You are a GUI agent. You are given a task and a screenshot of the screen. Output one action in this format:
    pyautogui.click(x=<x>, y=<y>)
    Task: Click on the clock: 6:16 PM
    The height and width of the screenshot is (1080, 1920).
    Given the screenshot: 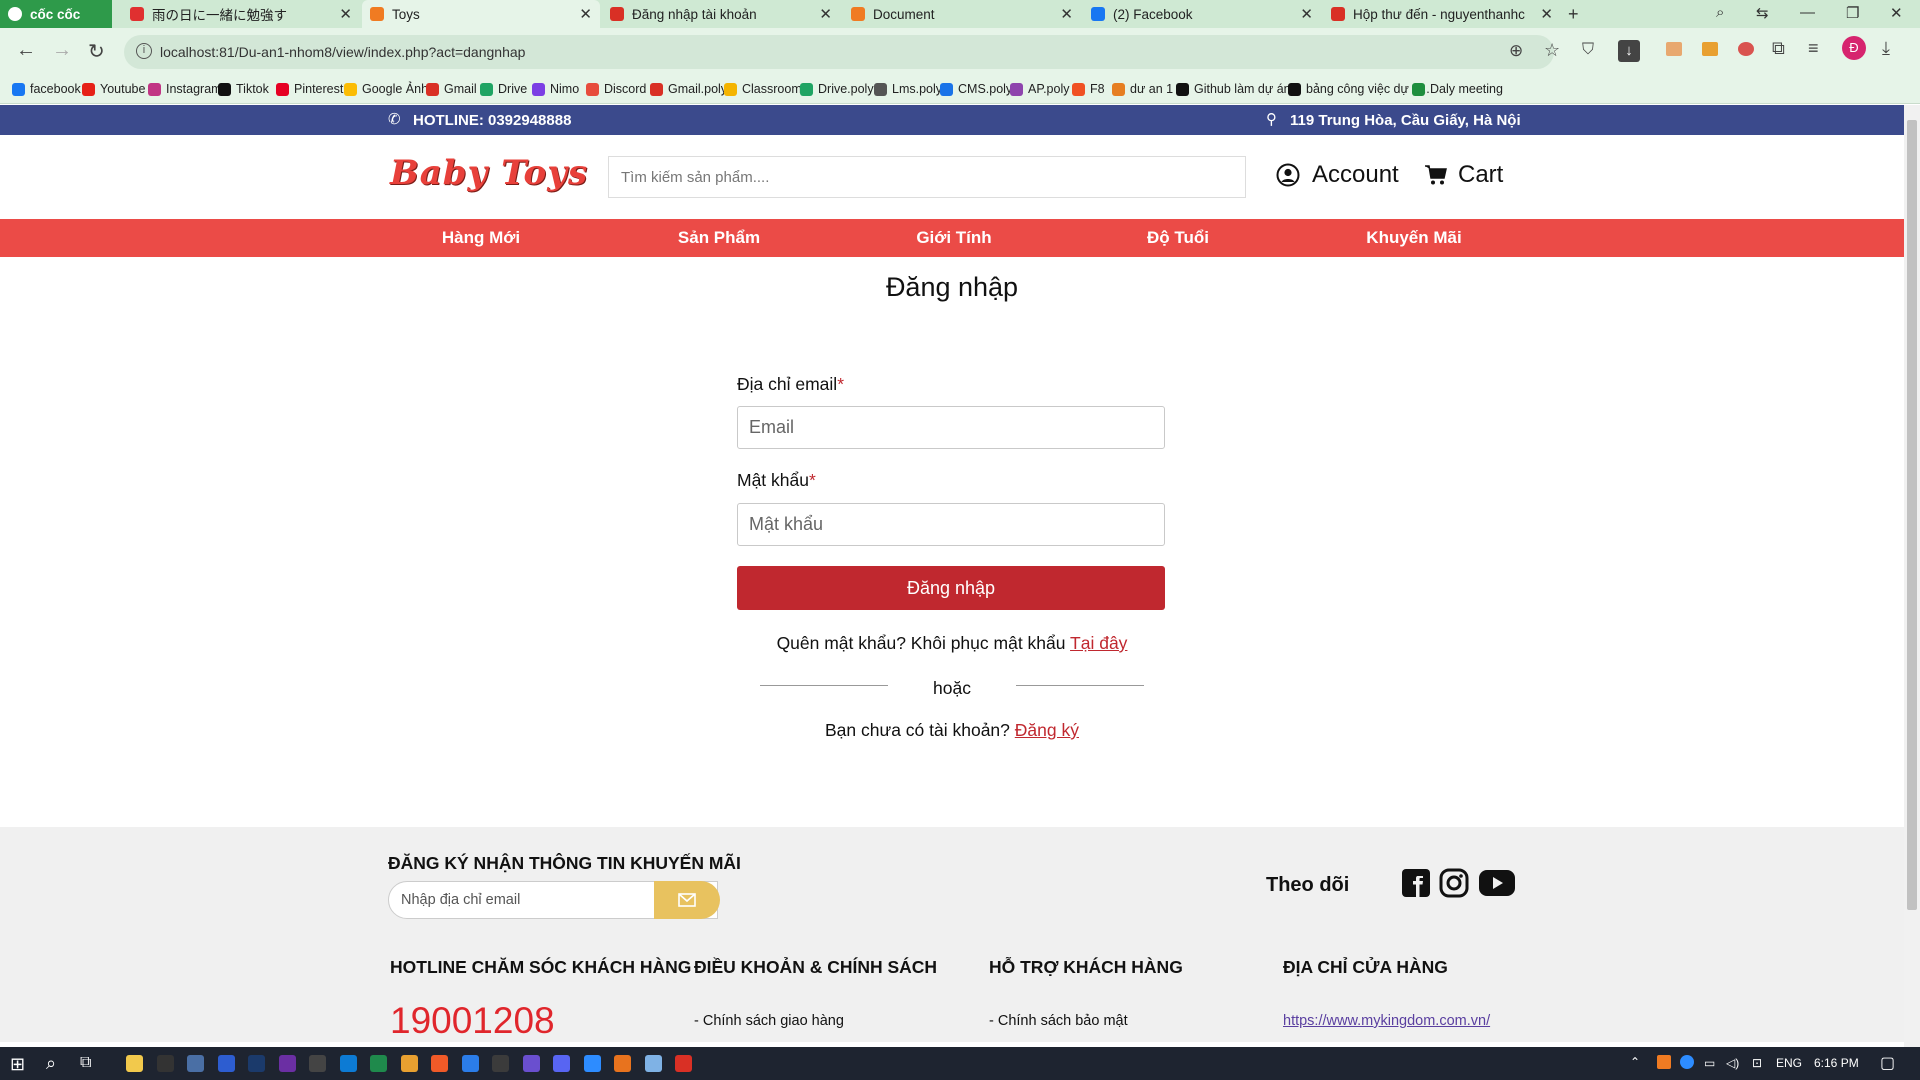 What is the action you would take?
    pyautogui.click(x=1836, y=1063)
    